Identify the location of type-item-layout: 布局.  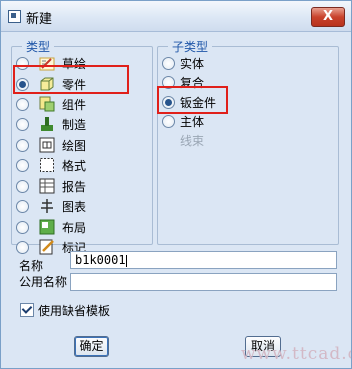
(82, 227).